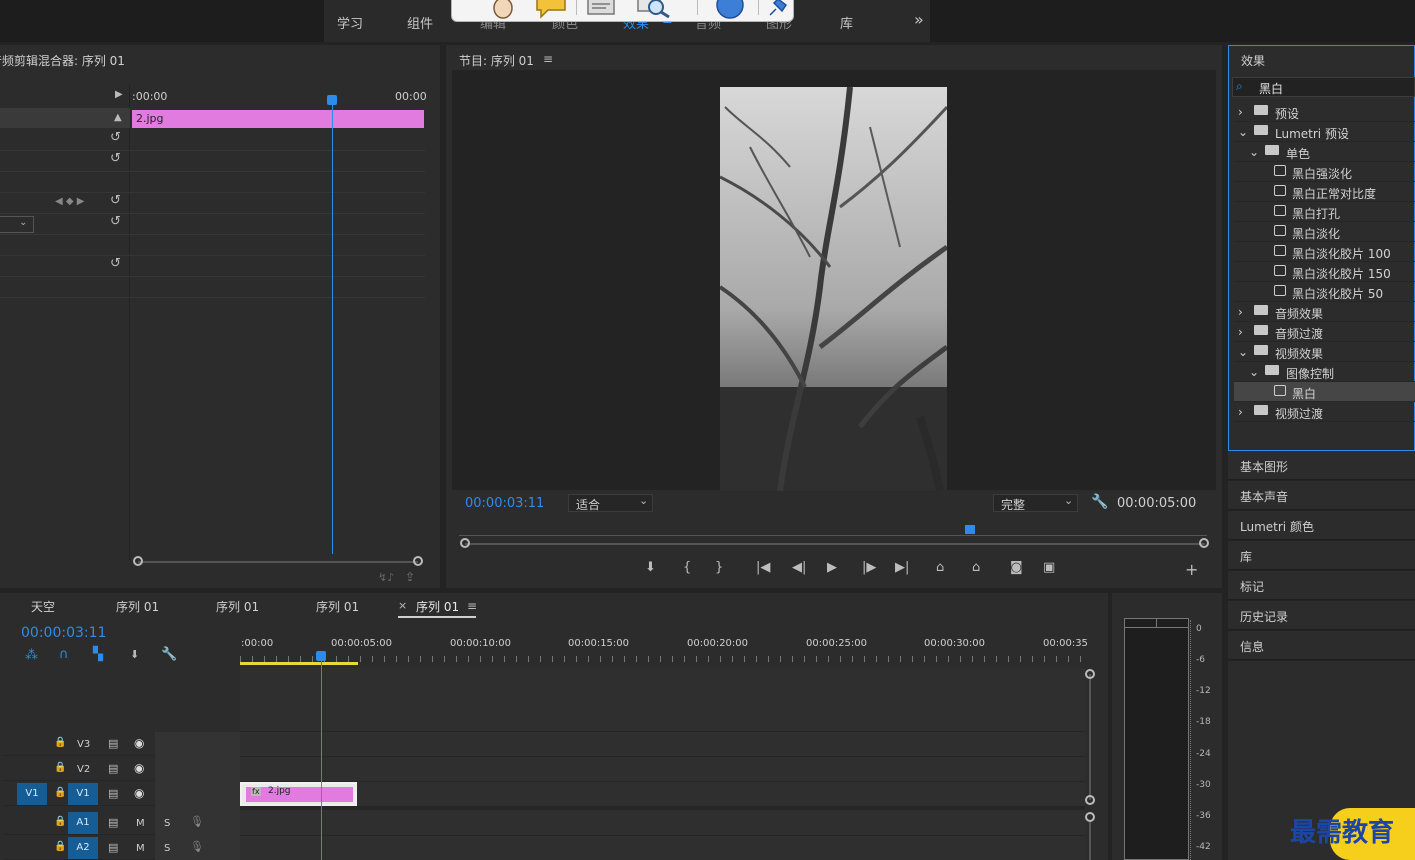  I want to click on timeline-tab-active: 序列 01, so click(437, 606).